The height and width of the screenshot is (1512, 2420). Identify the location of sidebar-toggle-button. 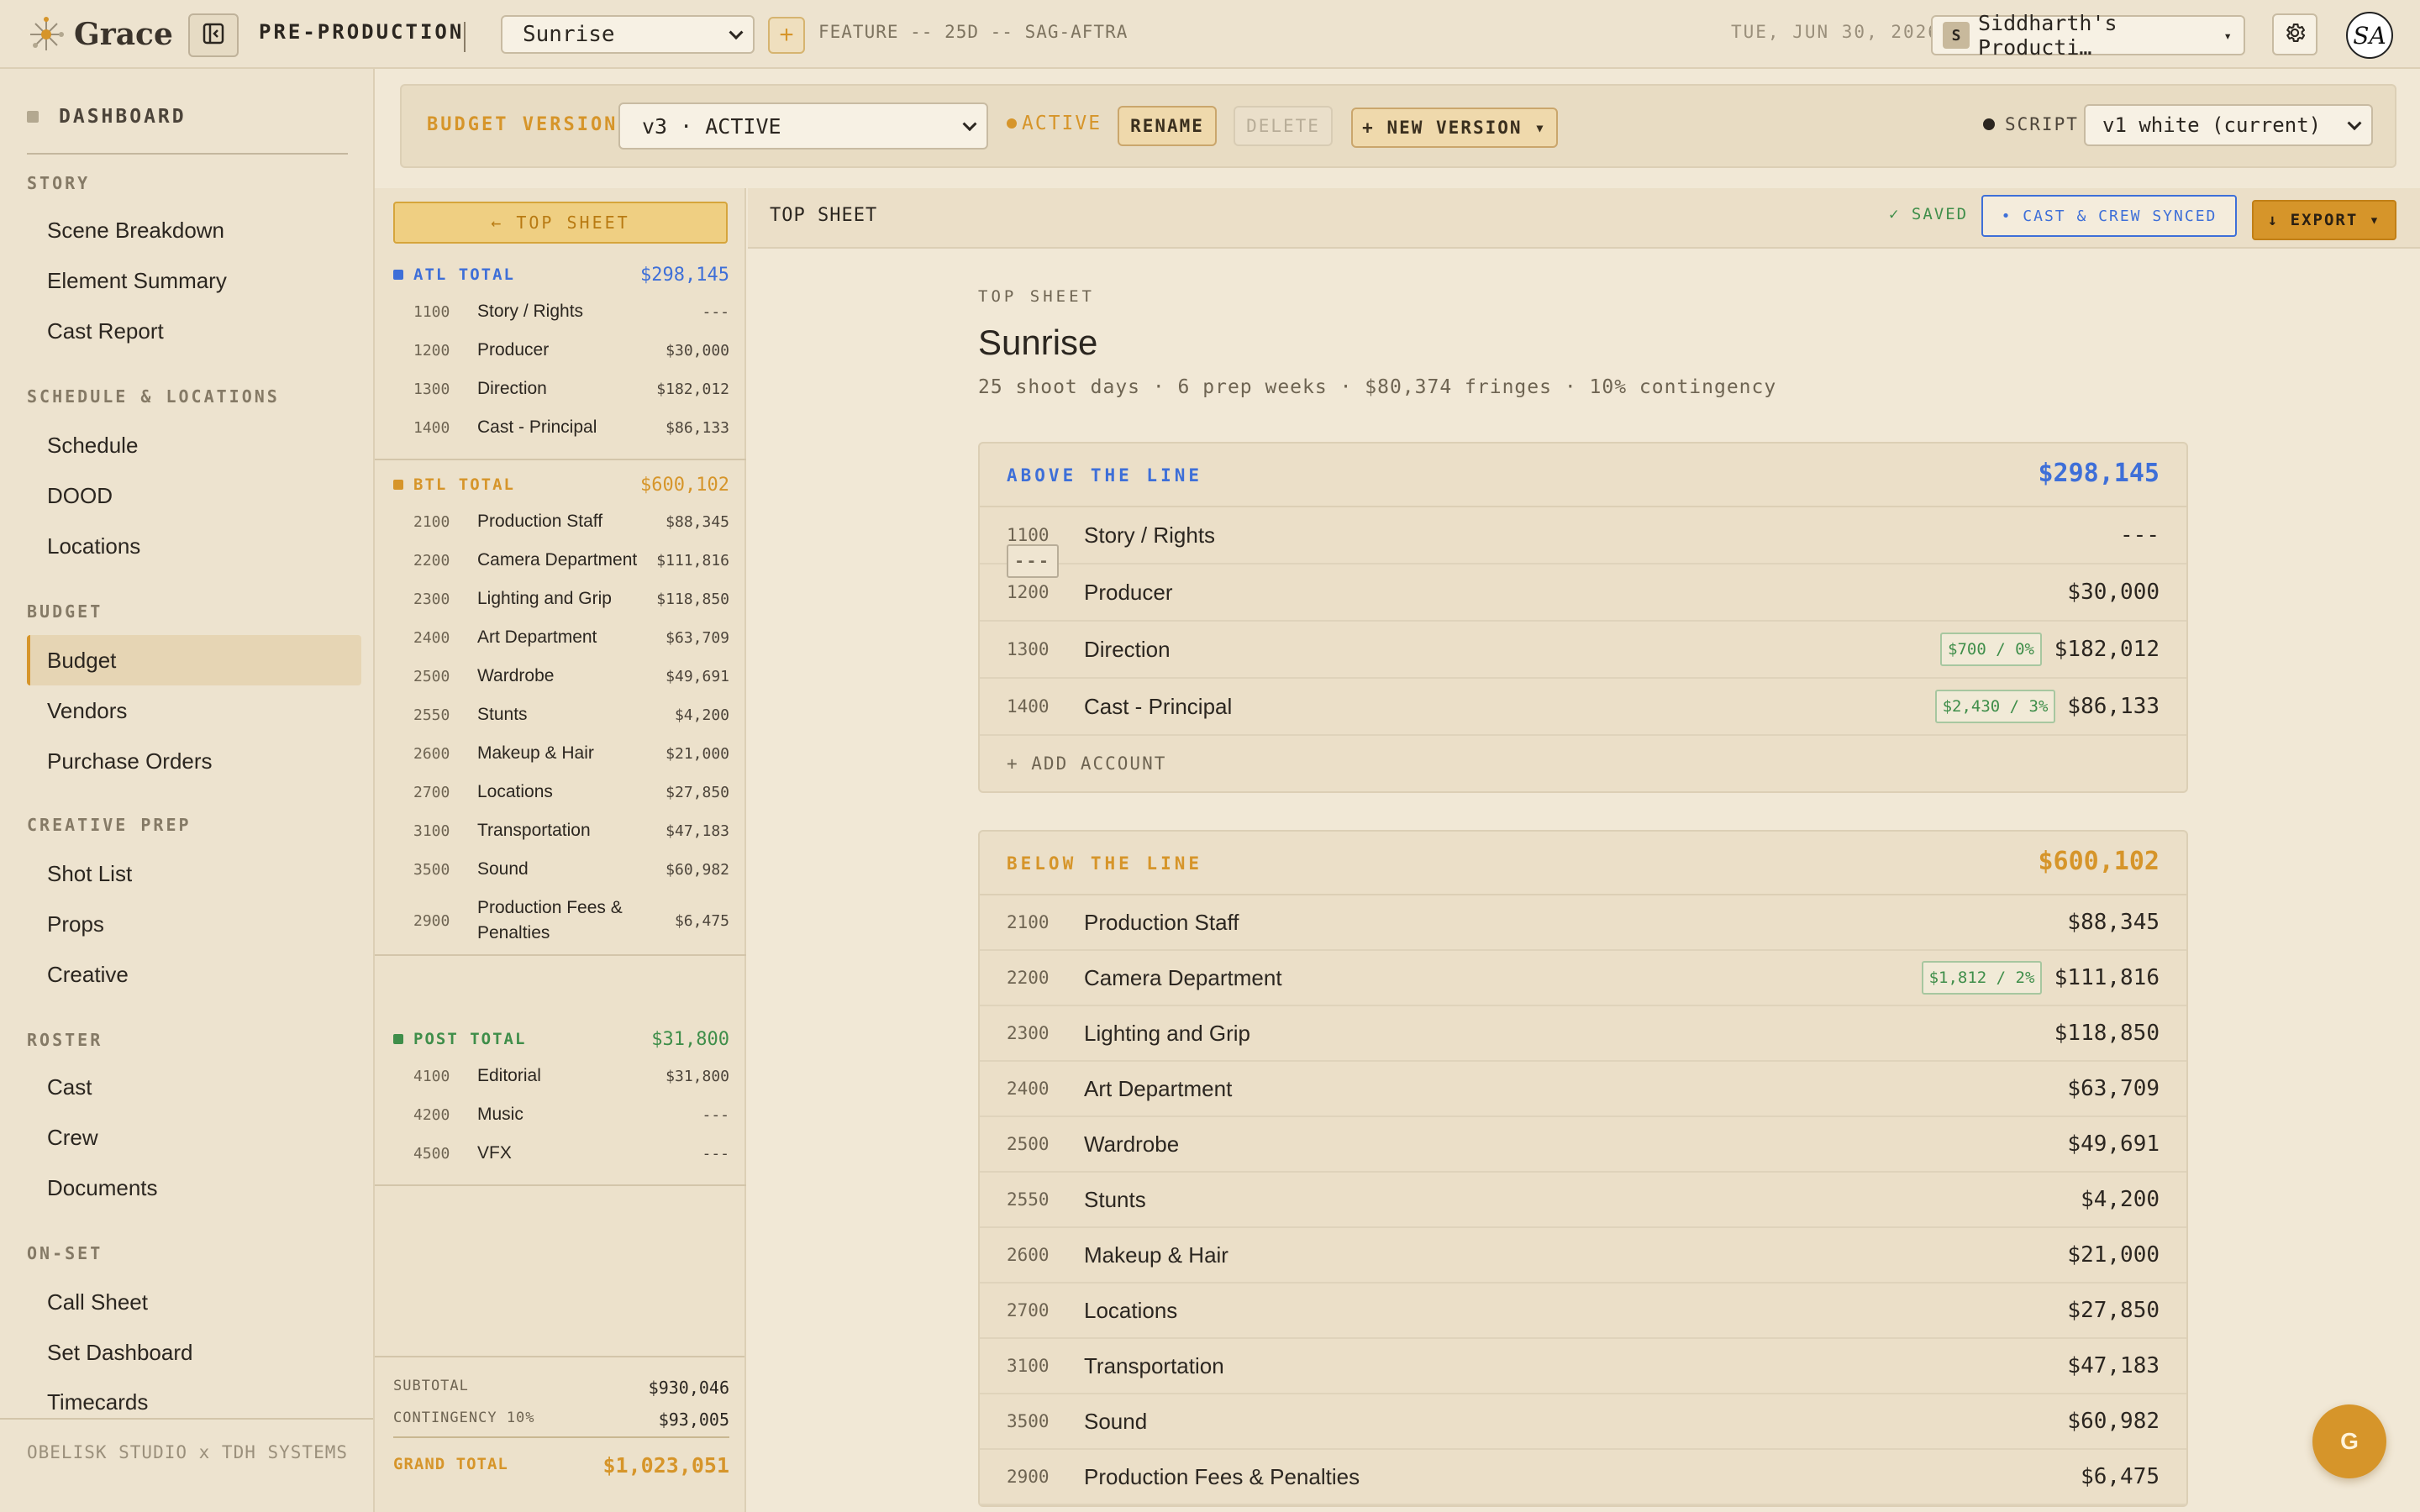
(214, 35).